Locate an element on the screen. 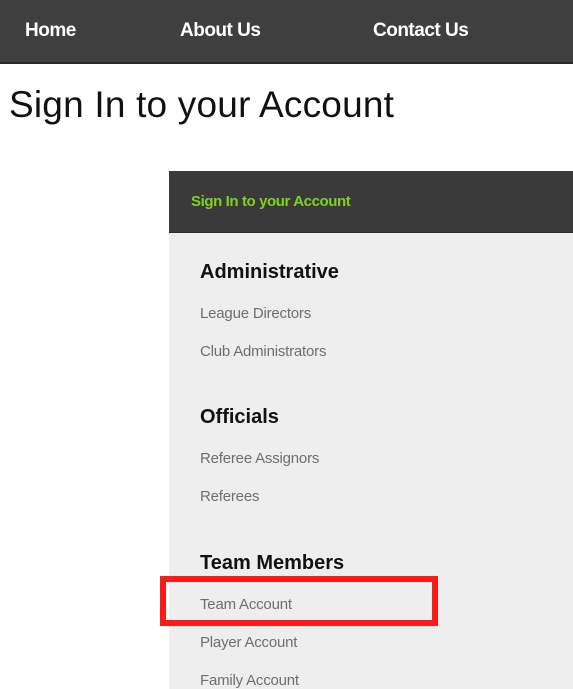  link-player-account: Player Account is located at coordinates (248, 642).